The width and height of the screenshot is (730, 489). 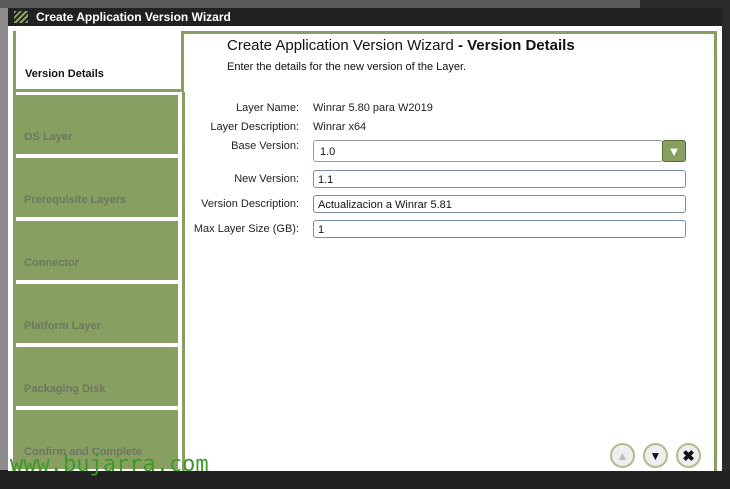 What do you see at coordinates (340, 45) in the screenshot?
I see `title-text: Create Application Version Wizard` at bounding box center [340, 45].